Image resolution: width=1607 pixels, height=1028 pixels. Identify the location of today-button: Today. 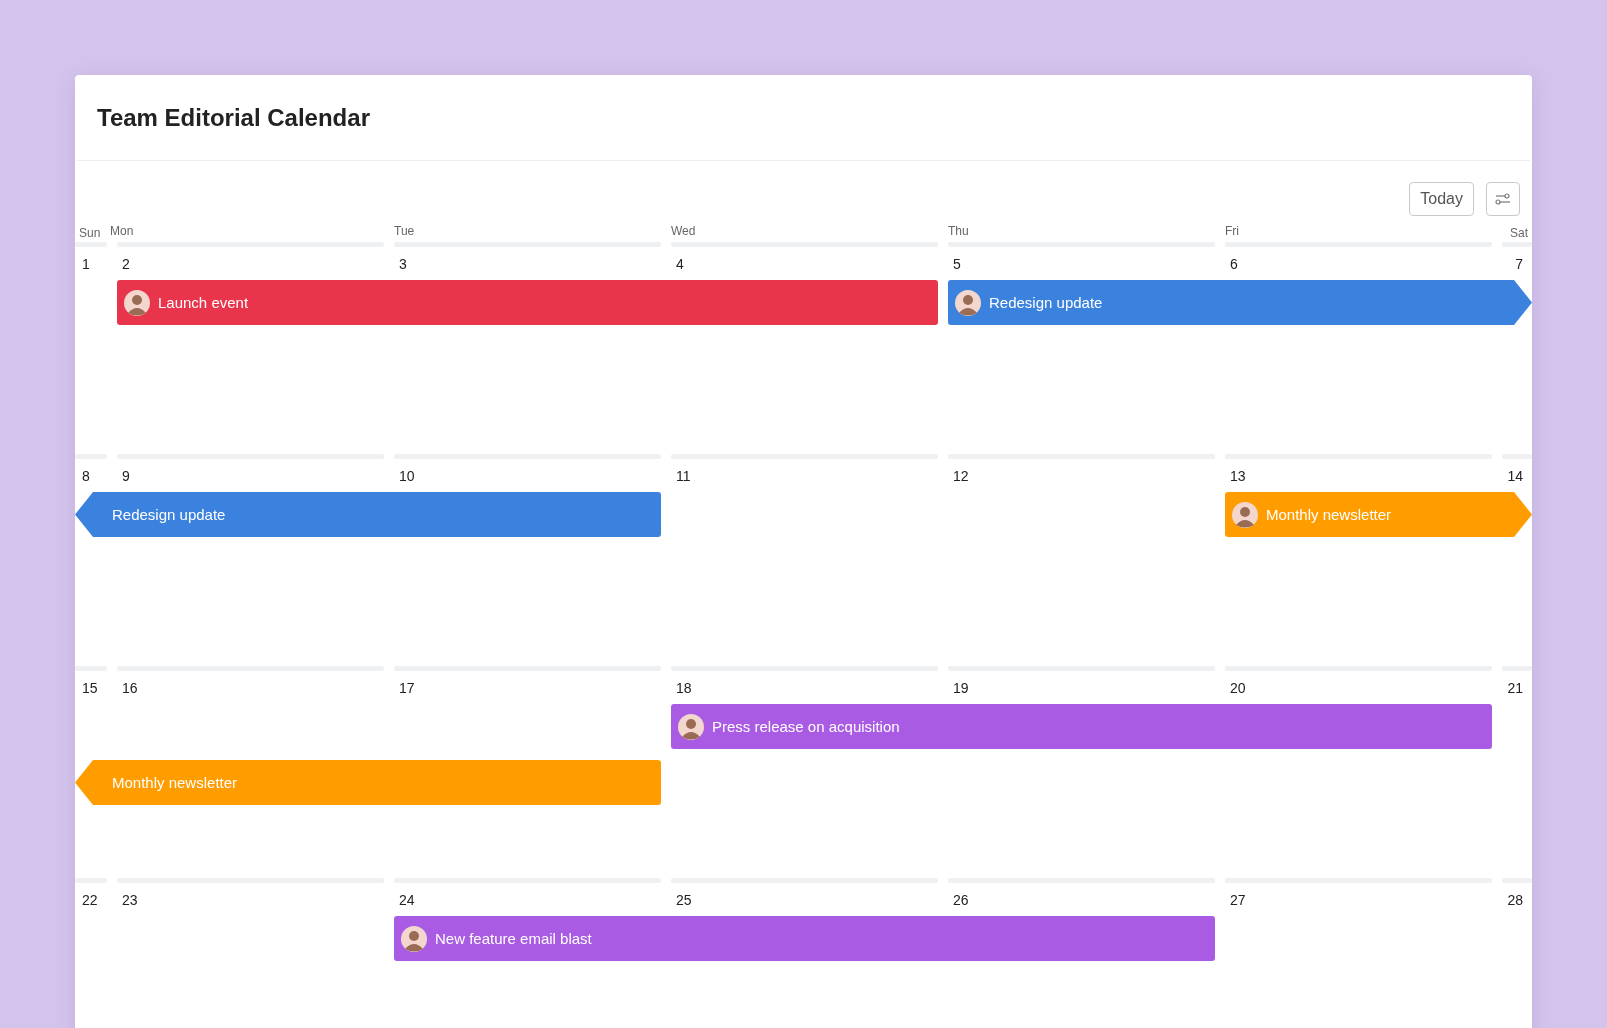
(1441, 199).